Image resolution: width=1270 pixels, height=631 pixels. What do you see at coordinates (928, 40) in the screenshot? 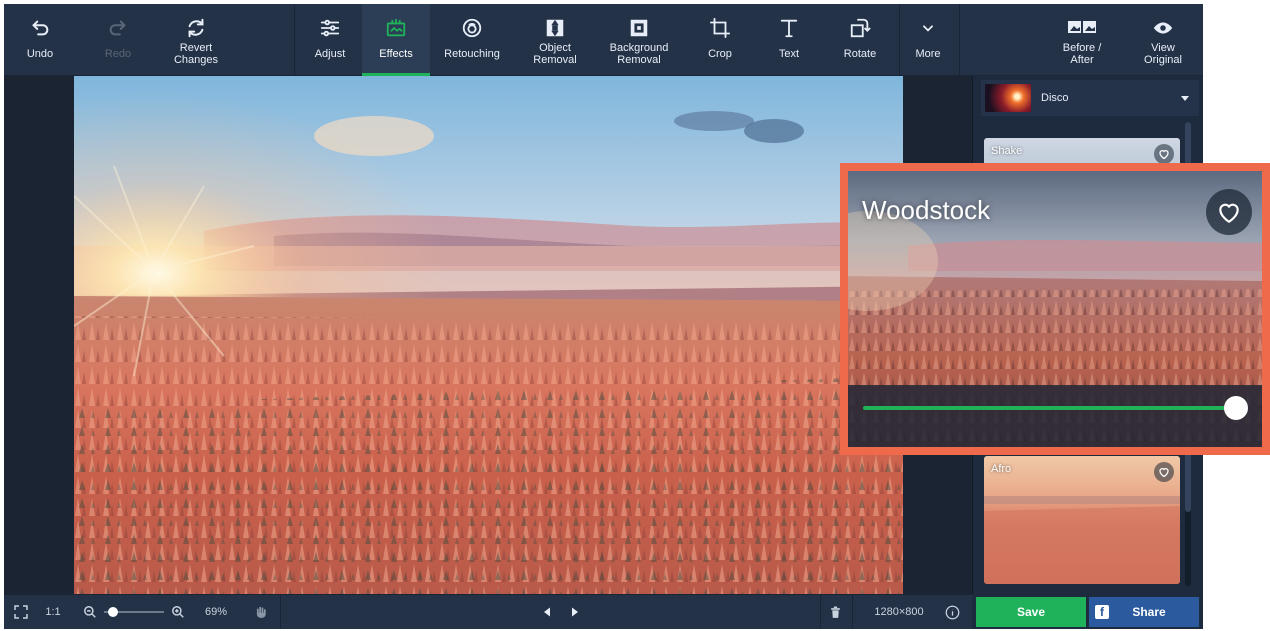
I see `more-button: More` at bounding box center [928, 40].